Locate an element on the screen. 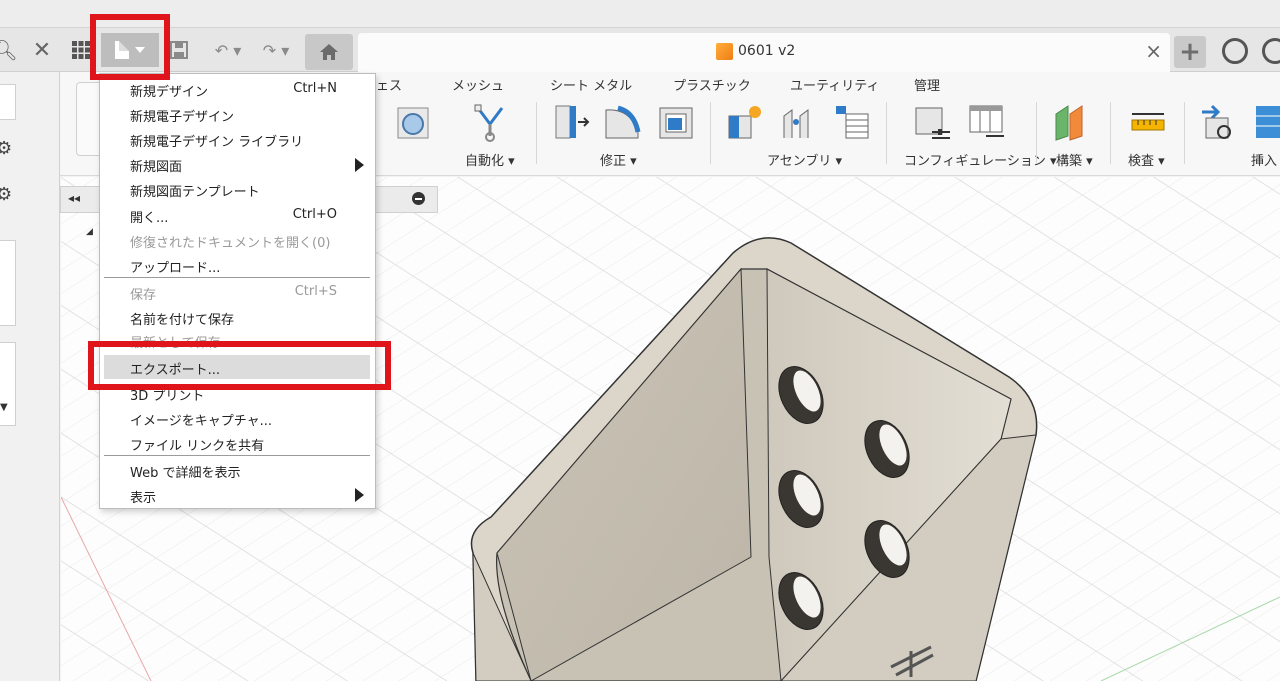 Image resolution: width=1280 pixels, height=681 pixels. measure-icon is located at coordinates (1148, 122).